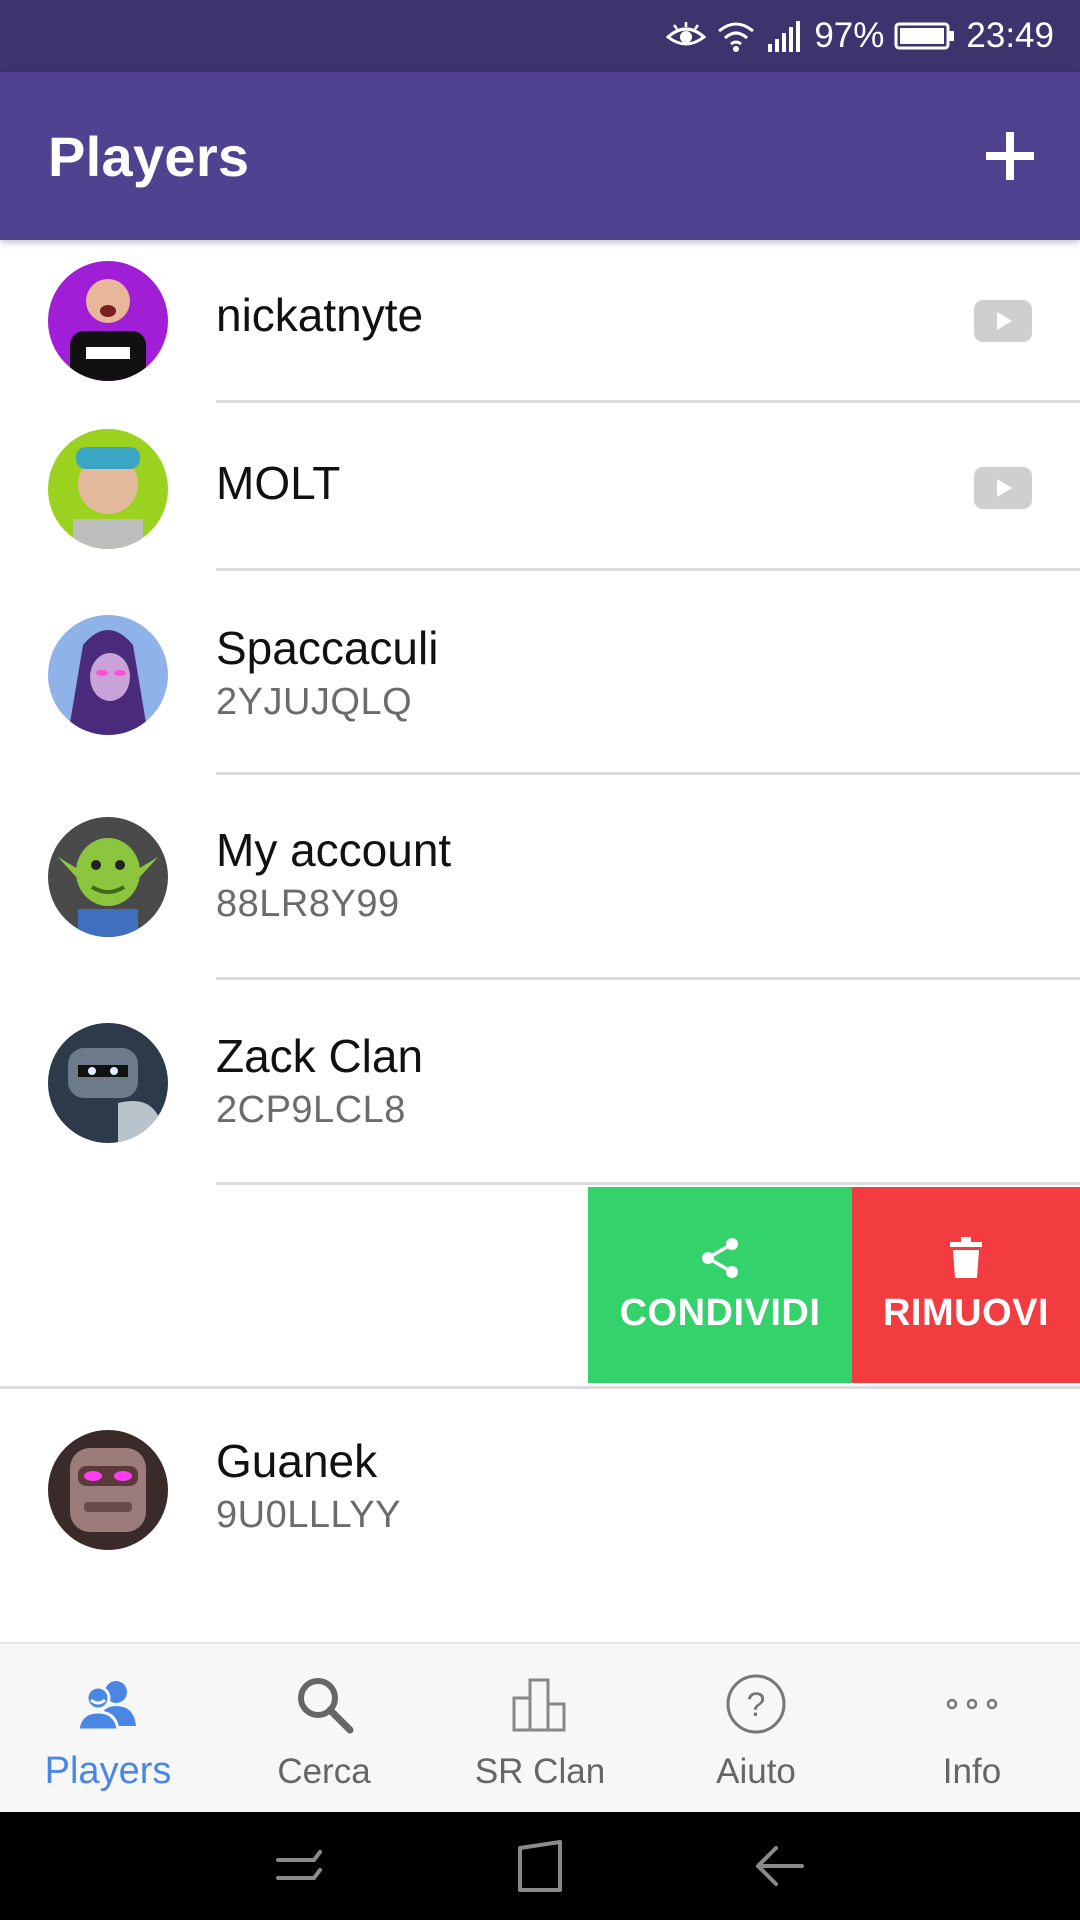 The height and width of the screenshot is (1920, 1080). Describe the element at coordinates (736, 36) in the screenshot. I see `wifi-icon` at that location.